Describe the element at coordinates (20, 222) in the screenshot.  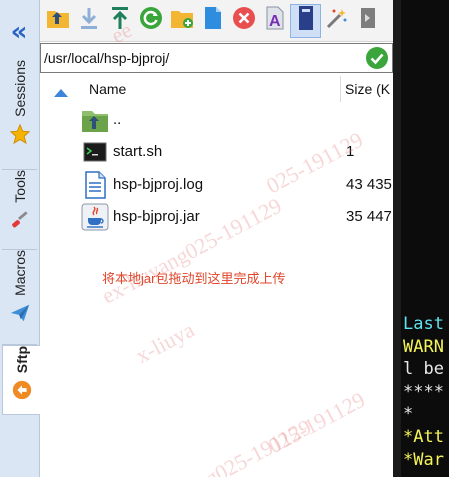
I see `screwdriver-icon` at that location.